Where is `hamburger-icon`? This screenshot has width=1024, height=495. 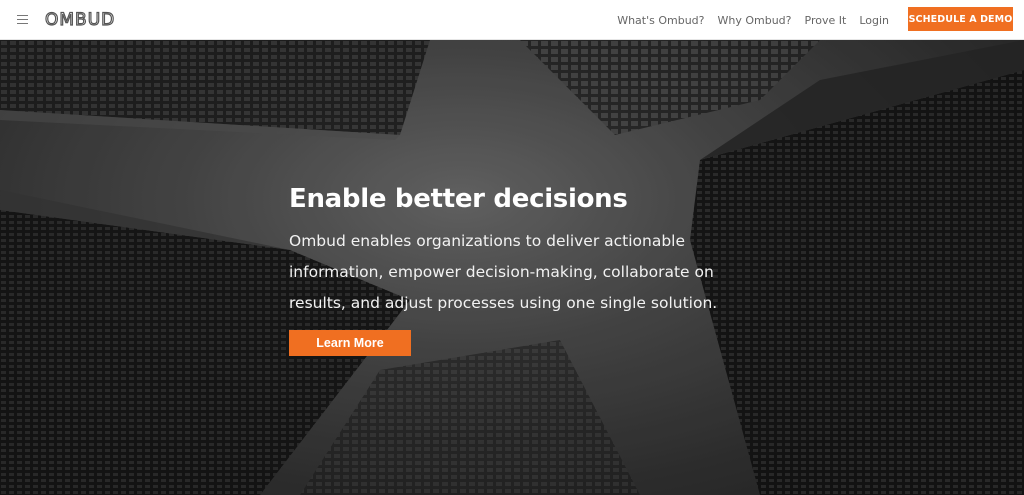
hamburger-icon is located at coordinates (22, 19).